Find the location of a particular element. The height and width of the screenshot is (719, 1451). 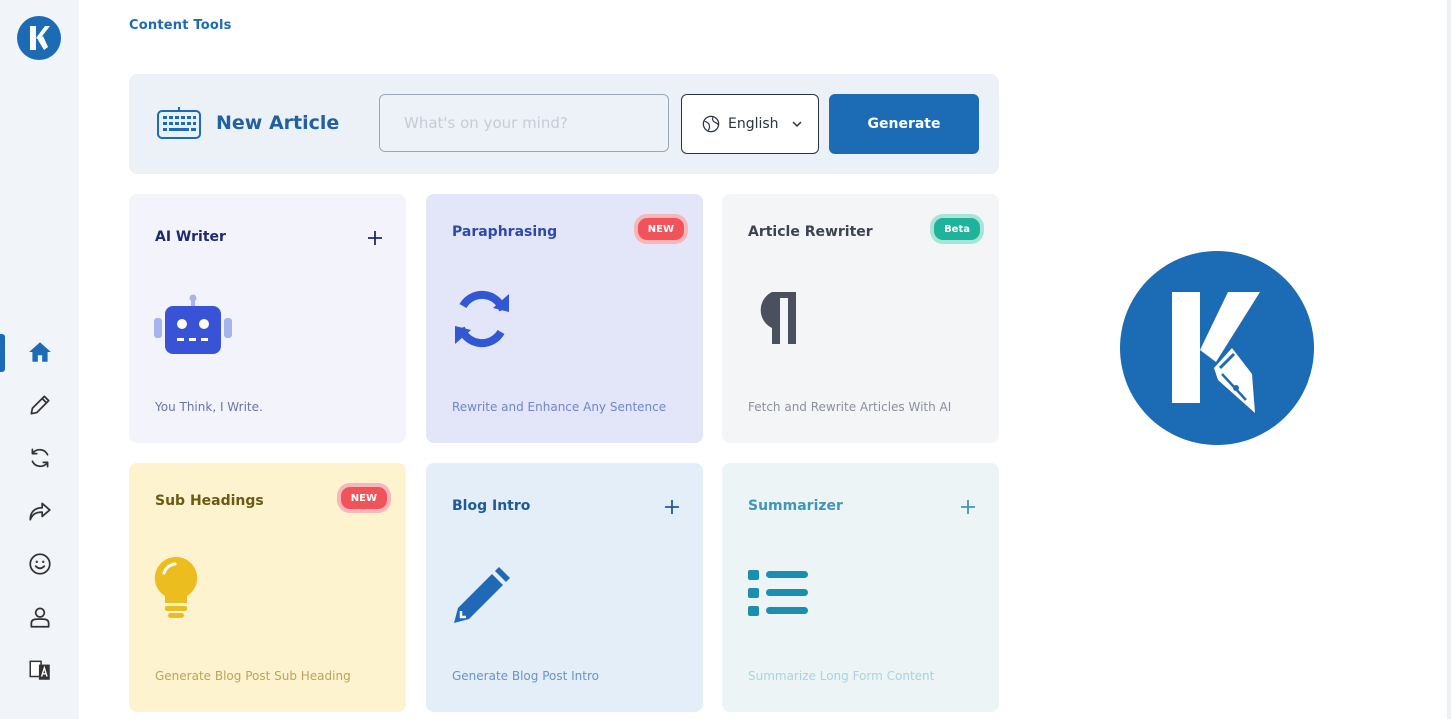

translate-icon is located at coordinates (39, 670).